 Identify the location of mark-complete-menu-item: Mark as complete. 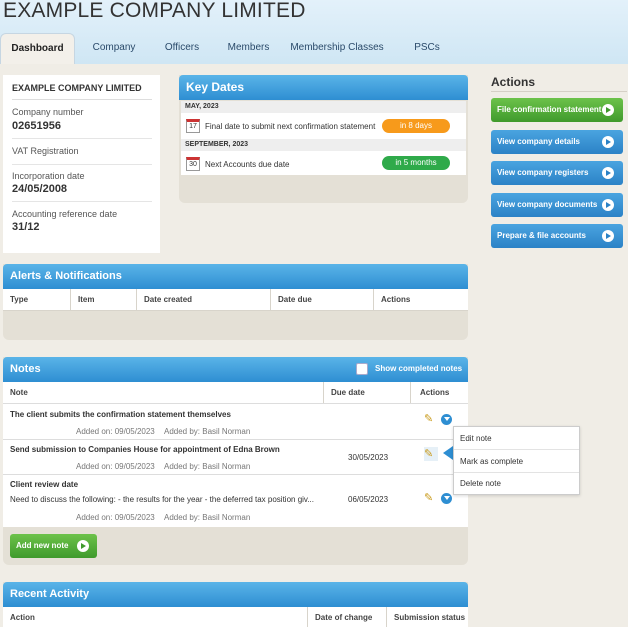
(516, 461).